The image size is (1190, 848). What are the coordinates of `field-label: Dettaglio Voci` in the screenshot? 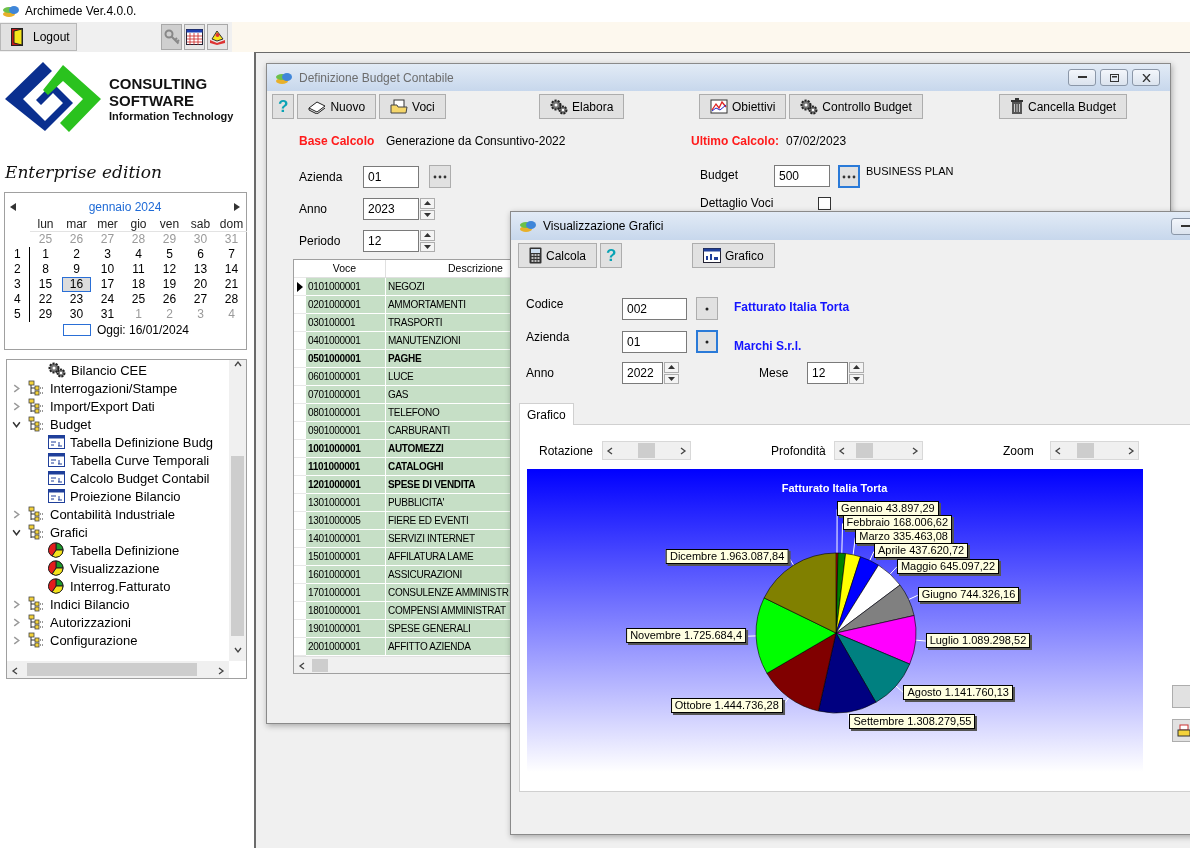 It's located at (737, 203).